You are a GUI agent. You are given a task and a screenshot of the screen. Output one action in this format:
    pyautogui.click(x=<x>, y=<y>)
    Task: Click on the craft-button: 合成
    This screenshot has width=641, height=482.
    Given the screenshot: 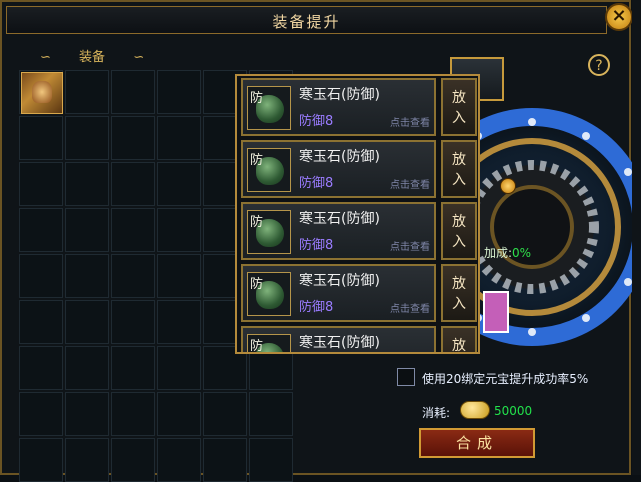 What is the action you would take?
    pyautogui.click(x=477, y=443)
    